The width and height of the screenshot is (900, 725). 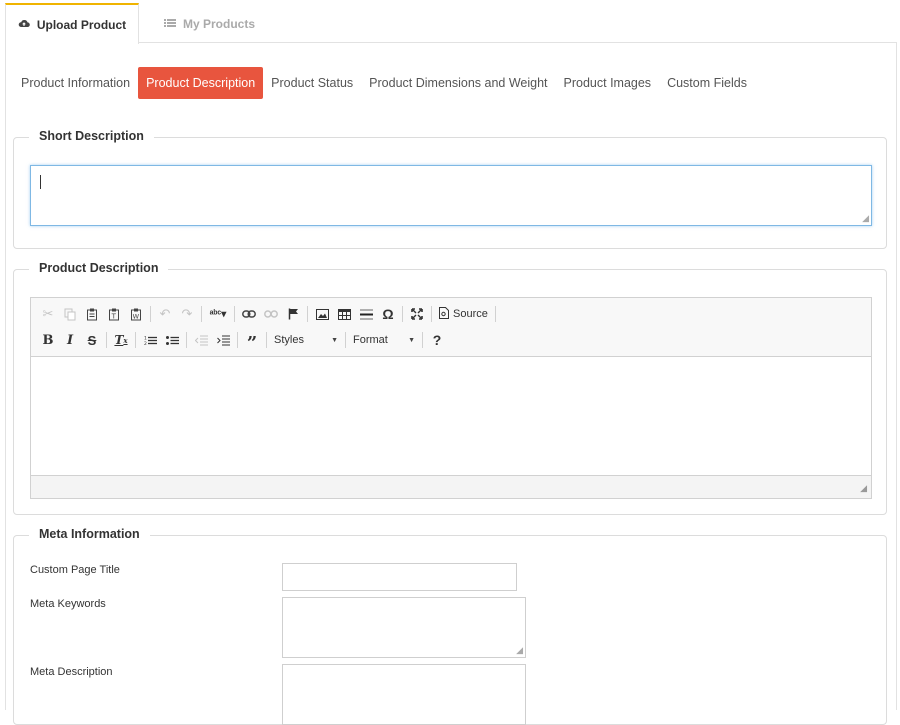 What do you see at coordinates (99, 268) in the screenshot?
I see `product-description-legend: Product Description` at bounding box center [99, 268].